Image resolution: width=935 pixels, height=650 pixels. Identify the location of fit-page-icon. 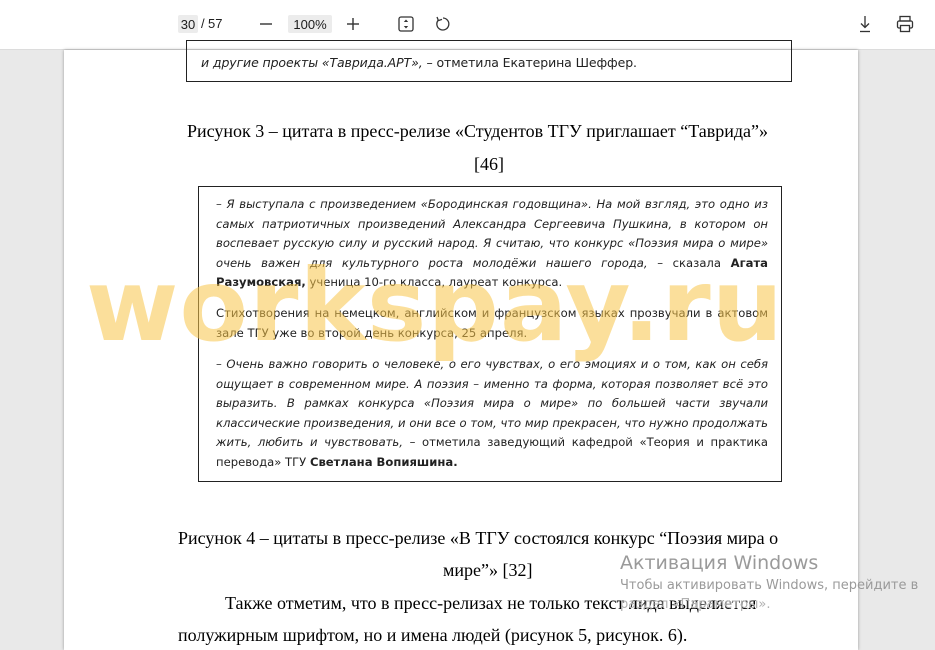
(406, 24).